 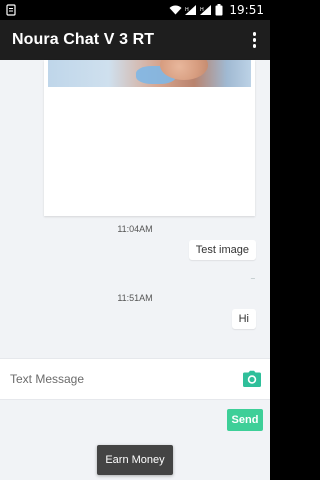 What do you see at coordinates (246, 10) in the screenshot?
I see `status-time: 19:51` at bounding box center [246, 10].